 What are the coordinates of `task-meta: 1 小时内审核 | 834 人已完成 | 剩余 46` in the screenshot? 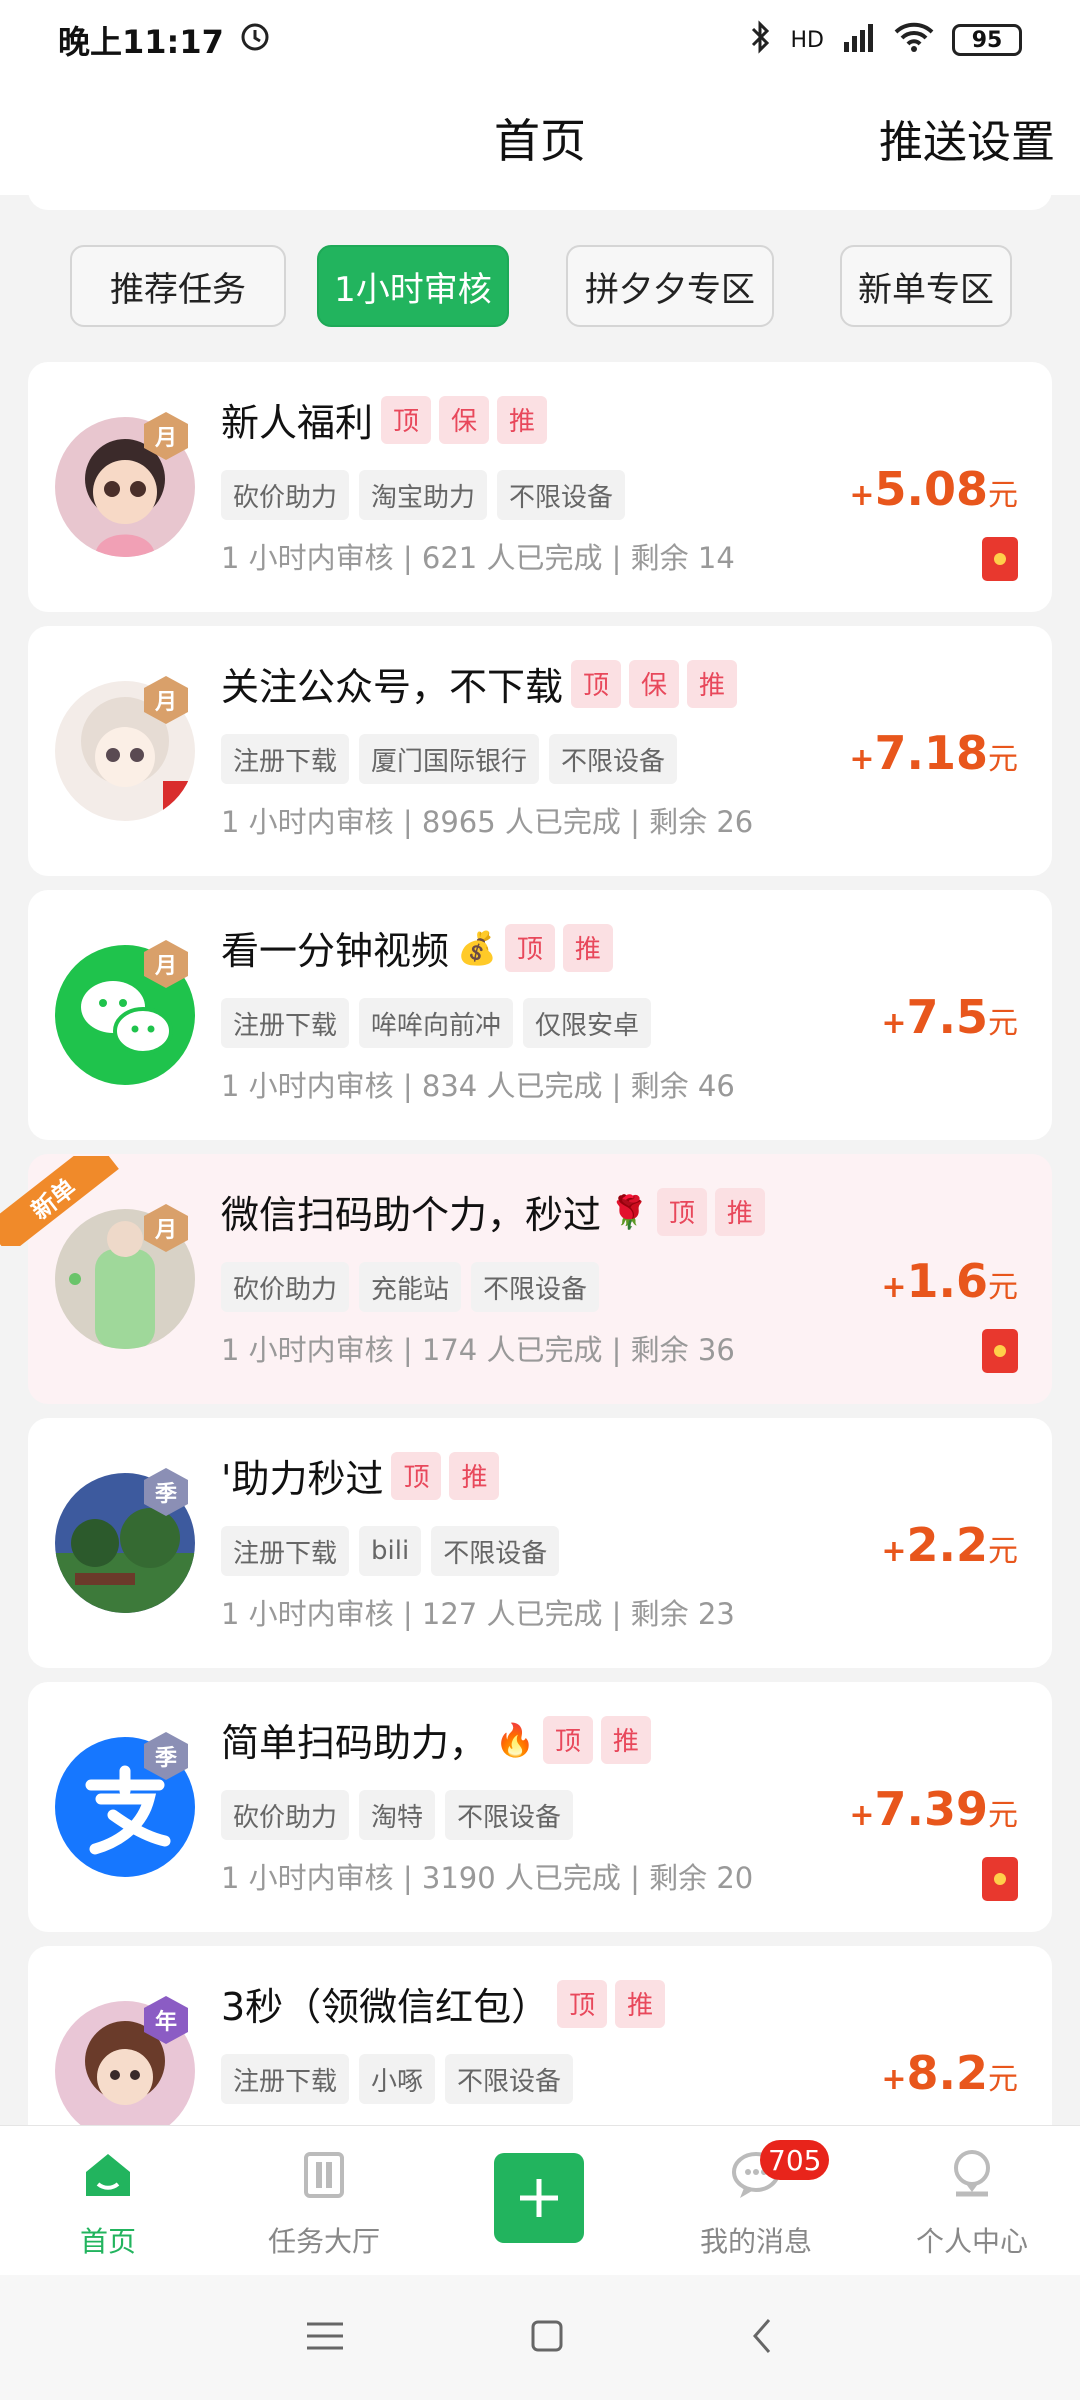 It's located at (478, 1086).